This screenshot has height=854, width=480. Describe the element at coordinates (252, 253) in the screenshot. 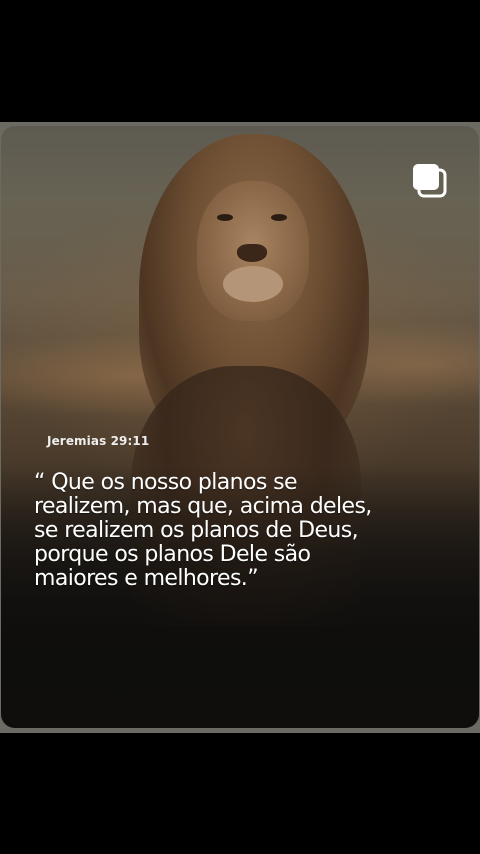

I see `lion-nose` at that location.